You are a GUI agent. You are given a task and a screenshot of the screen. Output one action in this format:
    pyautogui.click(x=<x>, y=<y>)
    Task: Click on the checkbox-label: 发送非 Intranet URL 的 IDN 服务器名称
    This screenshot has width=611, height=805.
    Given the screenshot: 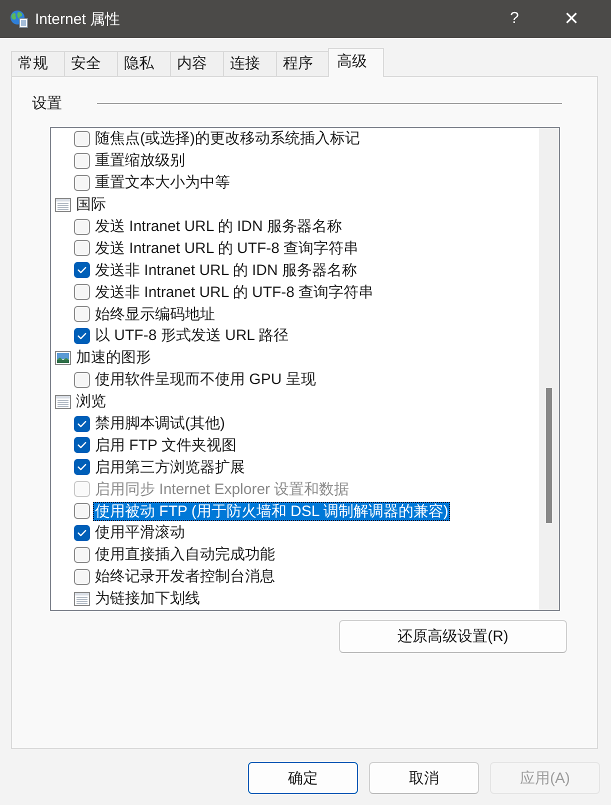 What is the action you would take?
    pyautogui.click(x=226, y=270)
    